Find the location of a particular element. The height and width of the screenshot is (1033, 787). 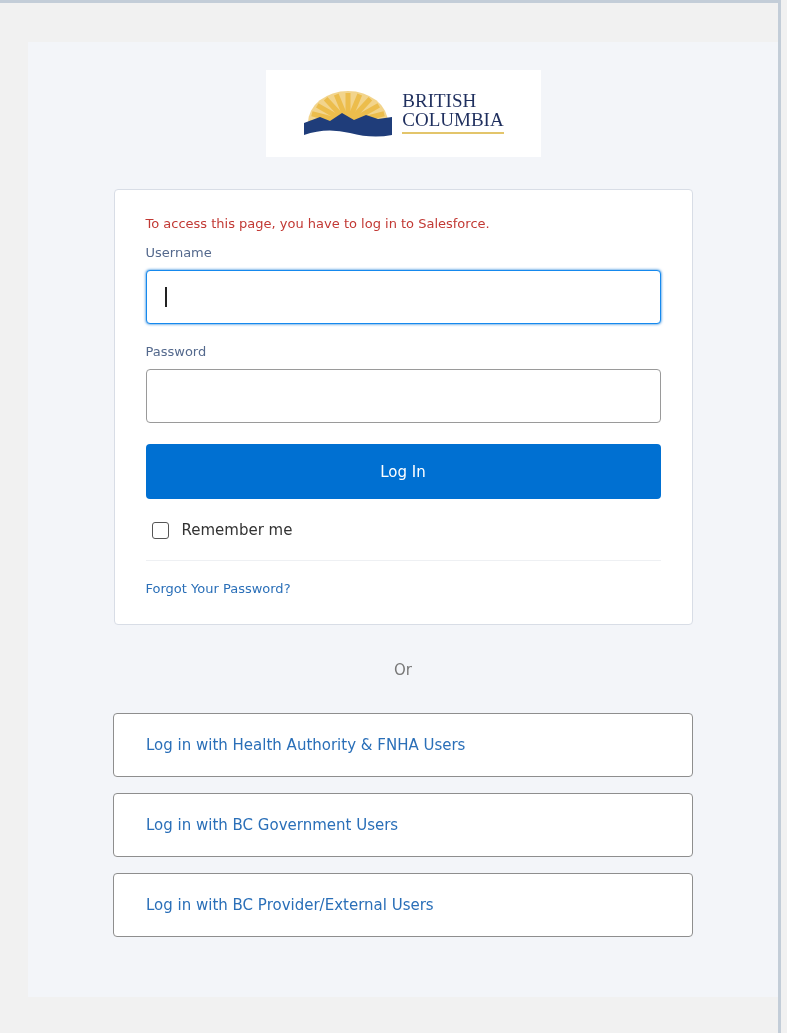

logo-text: COLUMBIA is located at coordinates (453, 119).